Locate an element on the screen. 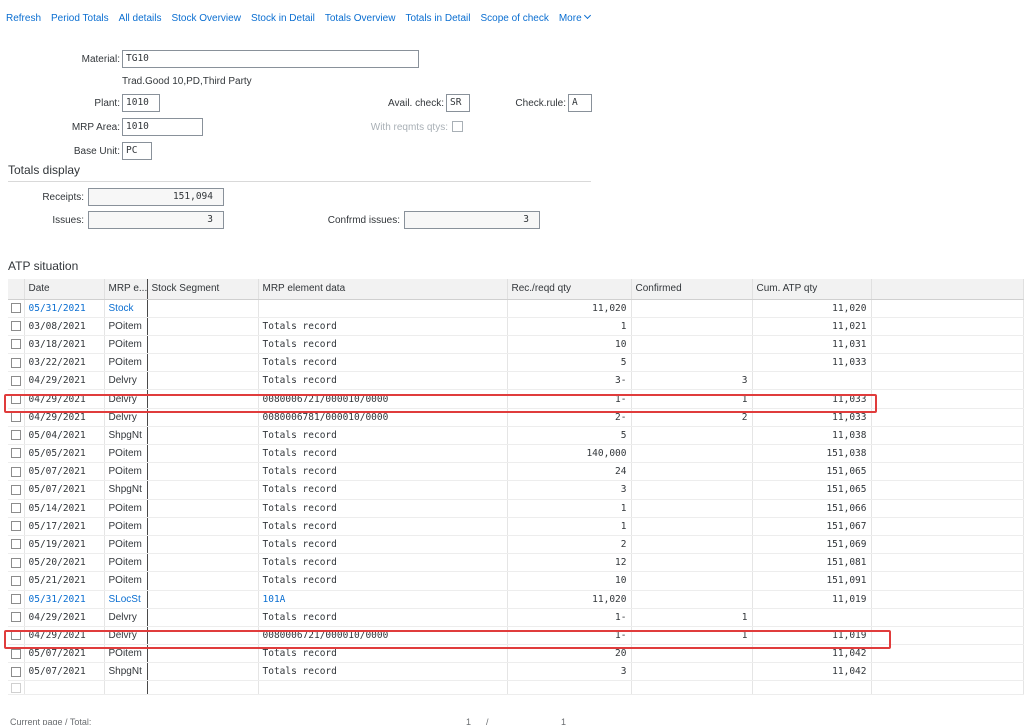  period-totals-button: Period Totals is located at coordinates (80, 18).